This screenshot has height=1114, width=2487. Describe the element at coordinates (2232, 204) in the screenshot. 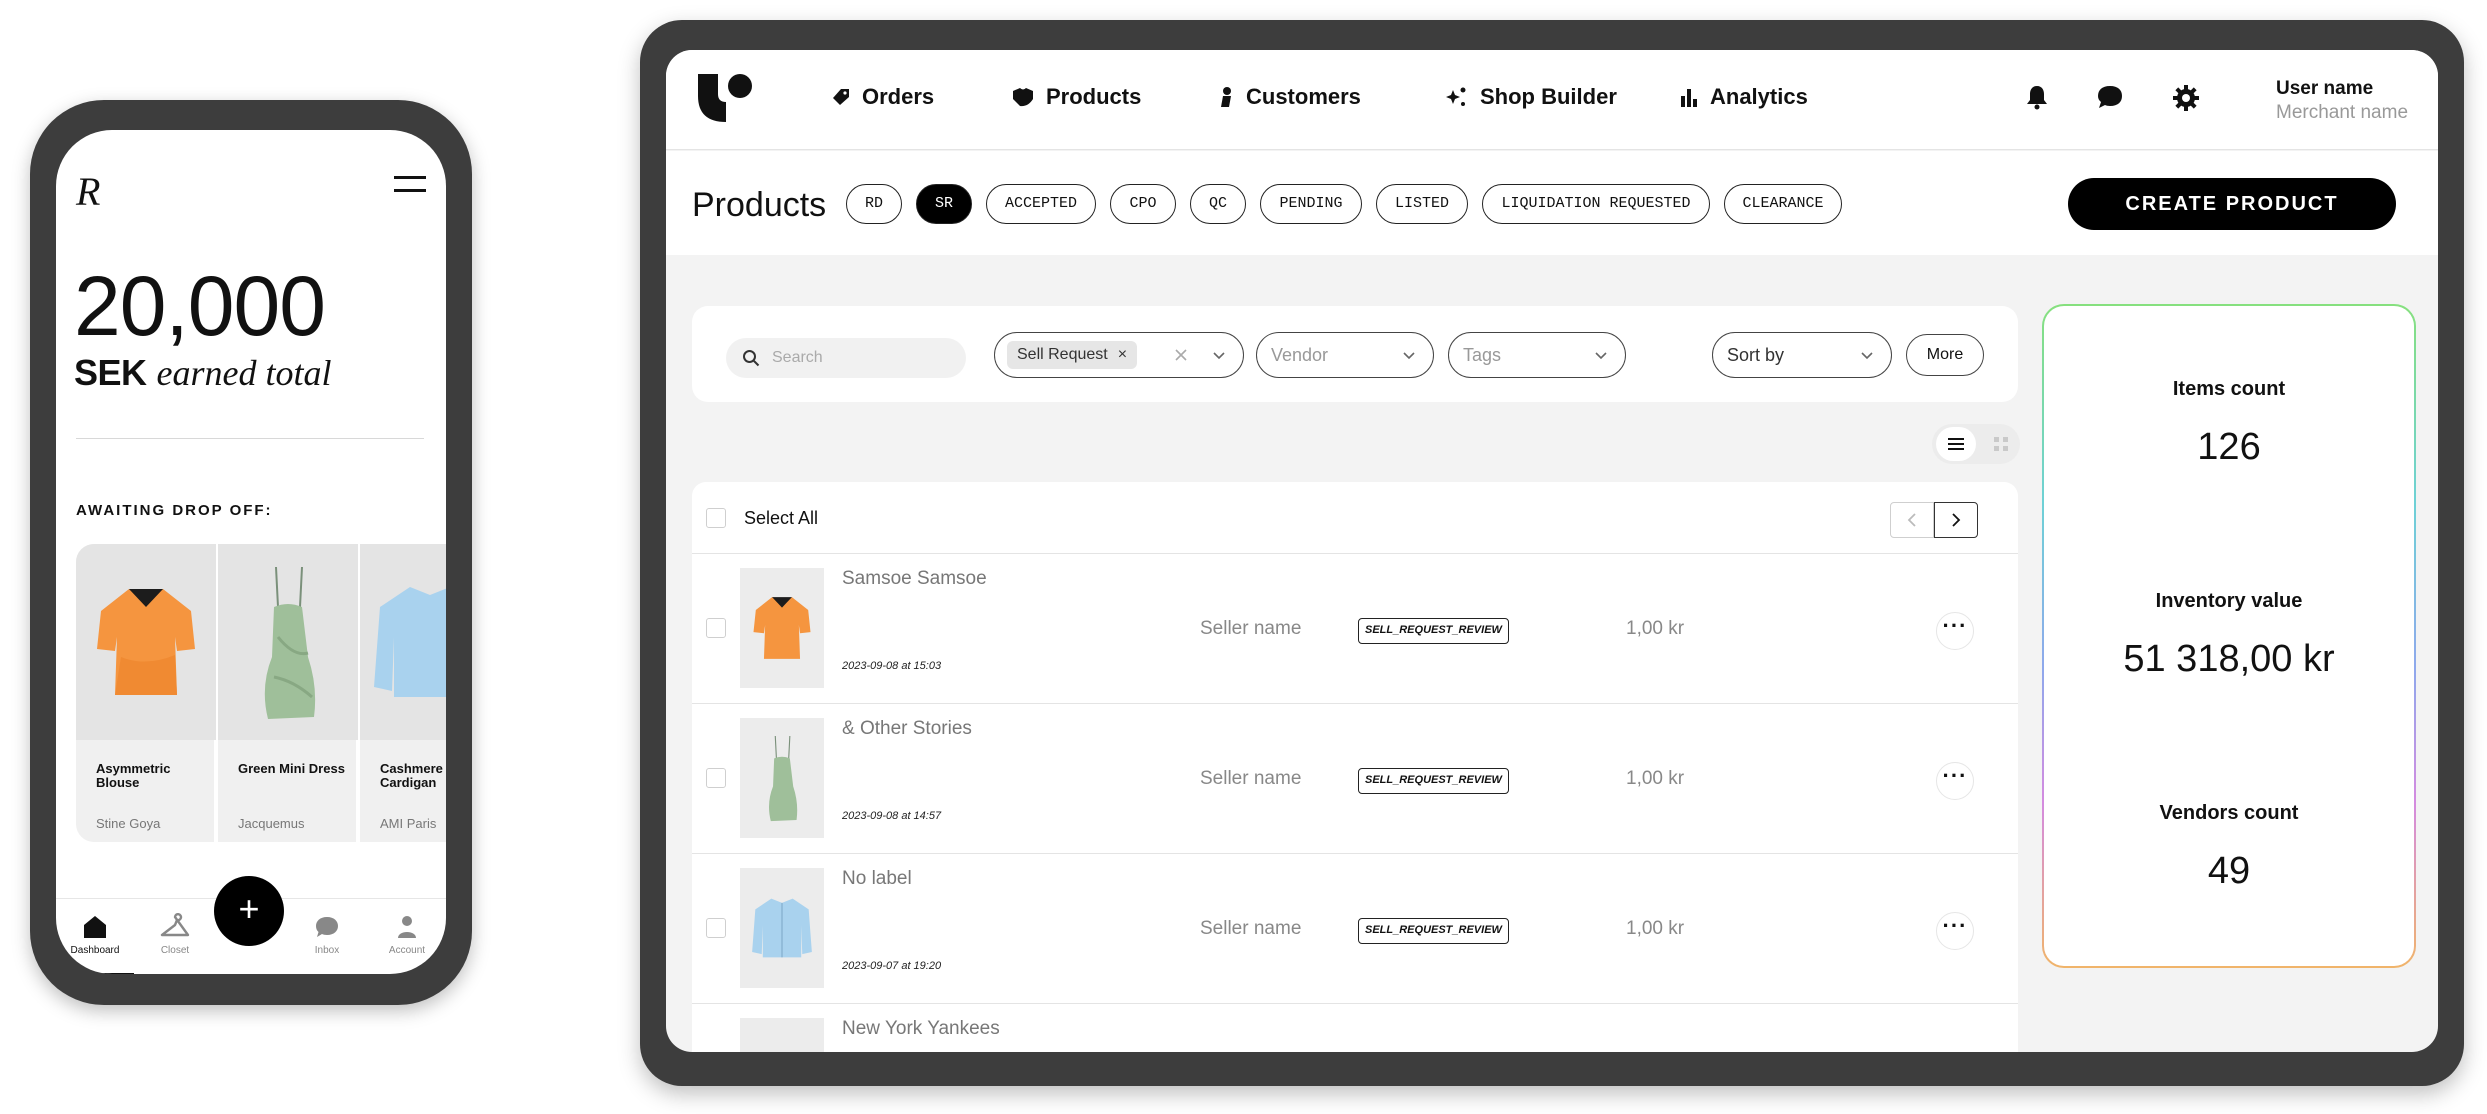

I see `create-product-button: CREATE PRODUCT` at that location.